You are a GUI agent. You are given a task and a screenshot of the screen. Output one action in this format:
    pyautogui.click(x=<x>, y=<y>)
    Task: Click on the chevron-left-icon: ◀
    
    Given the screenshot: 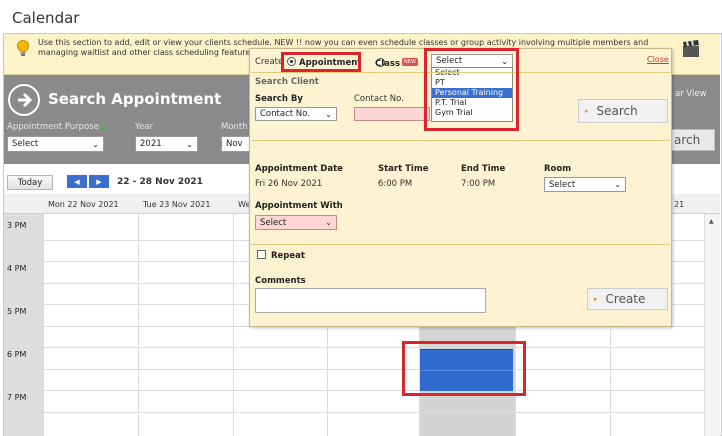 What is the action you would take?
    pyautogui.click(x=77, y=181)
    